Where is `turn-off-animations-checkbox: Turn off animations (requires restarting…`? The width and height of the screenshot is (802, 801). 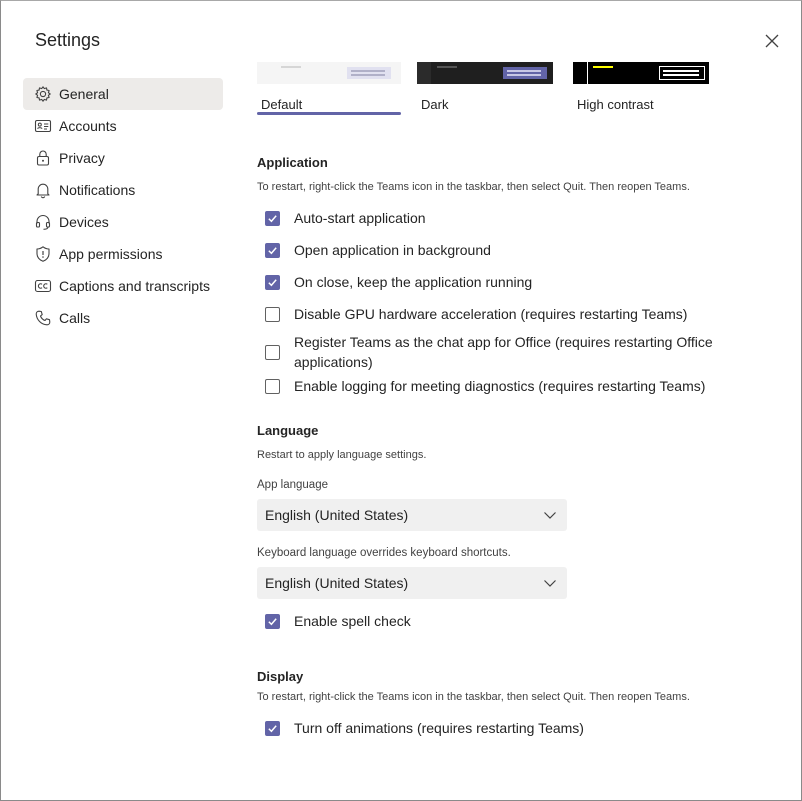
turn-off-animations-checkbox: Turn off animations (requires restarting… is located at coordinates (424, 729).